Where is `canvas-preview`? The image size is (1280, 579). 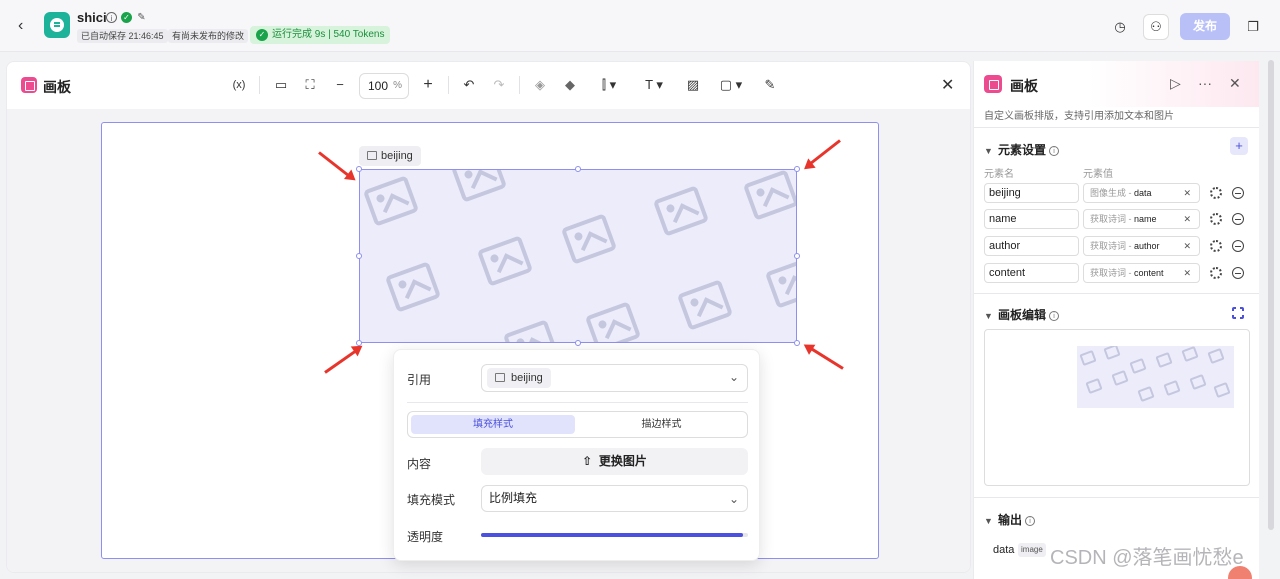
canvas-preview is located at coordinates (1117, 407).